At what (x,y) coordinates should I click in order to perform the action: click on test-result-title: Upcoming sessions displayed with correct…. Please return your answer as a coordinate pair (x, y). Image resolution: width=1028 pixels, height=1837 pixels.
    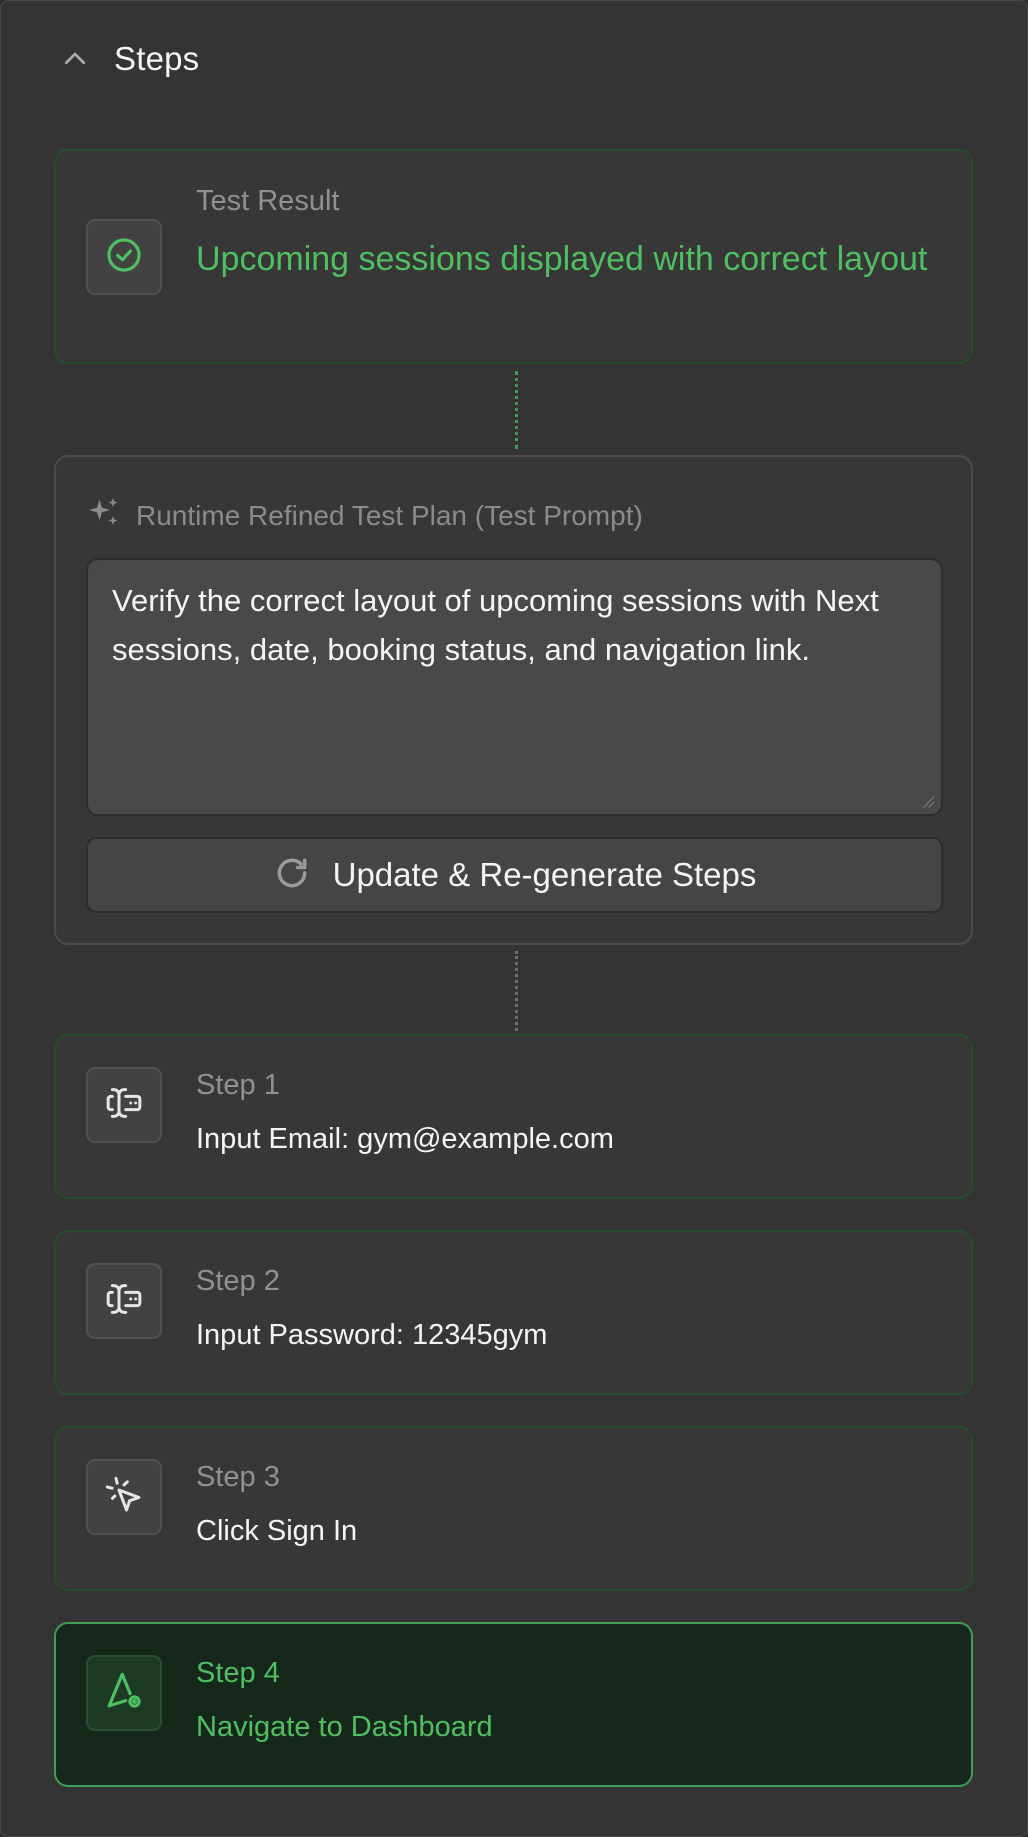
    Looking at the image, I should click on (562, 259).